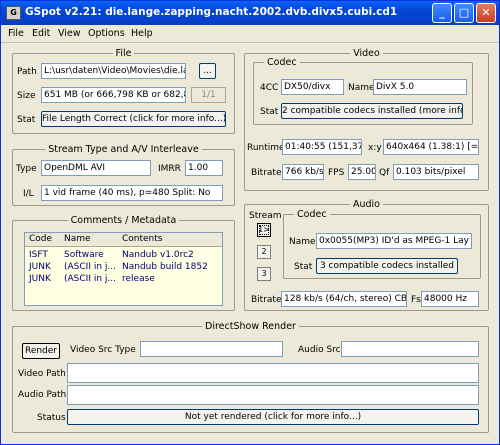 This screenshot has width=500, height=445. I want to click on comments-legend: Comments / Metadata, so click(123, 220).